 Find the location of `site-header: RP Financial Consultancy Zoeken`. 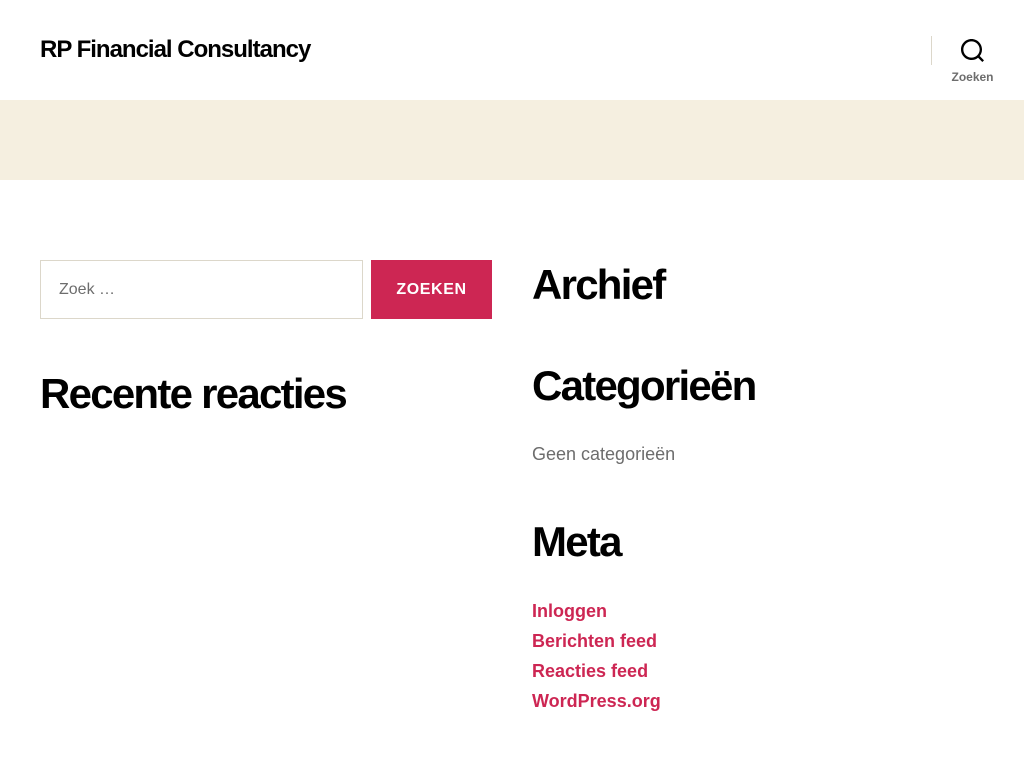

site-header: RP Financial Consultancy Zoeken is located at coordinates (512, 50).